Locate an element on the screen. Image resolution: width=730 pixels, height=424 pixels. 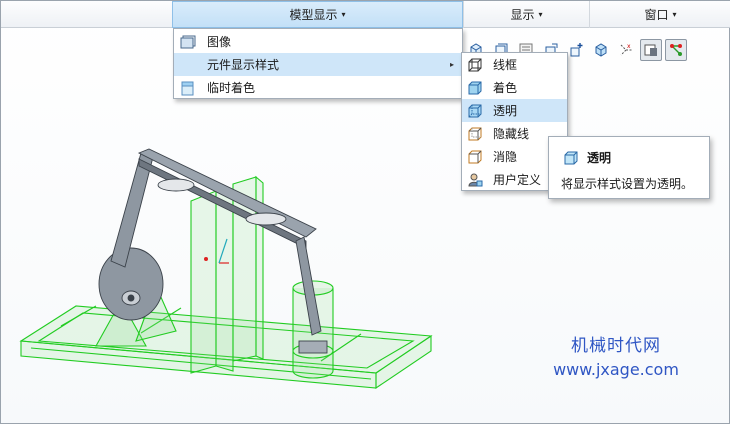
submenu-item-shaded: 着色 is located at coordinates (514, 87).